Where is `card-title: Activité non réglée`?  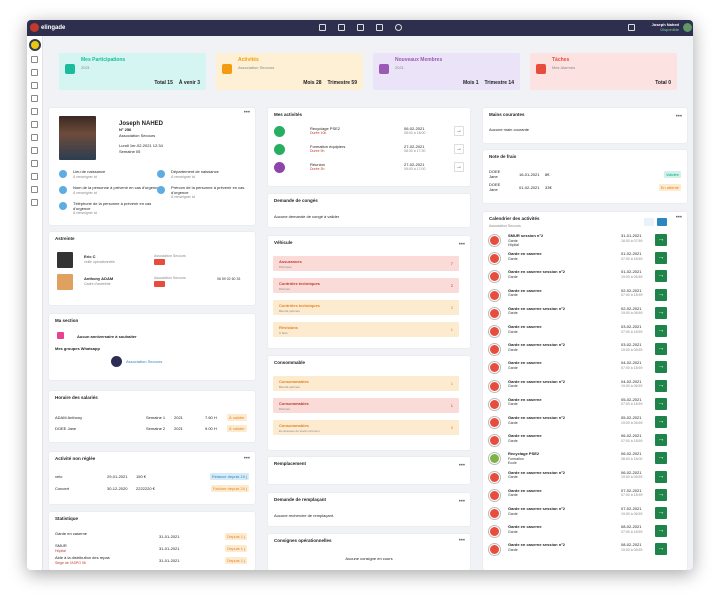
card-title: Activité non réglée is located at coordinates (75, 458).